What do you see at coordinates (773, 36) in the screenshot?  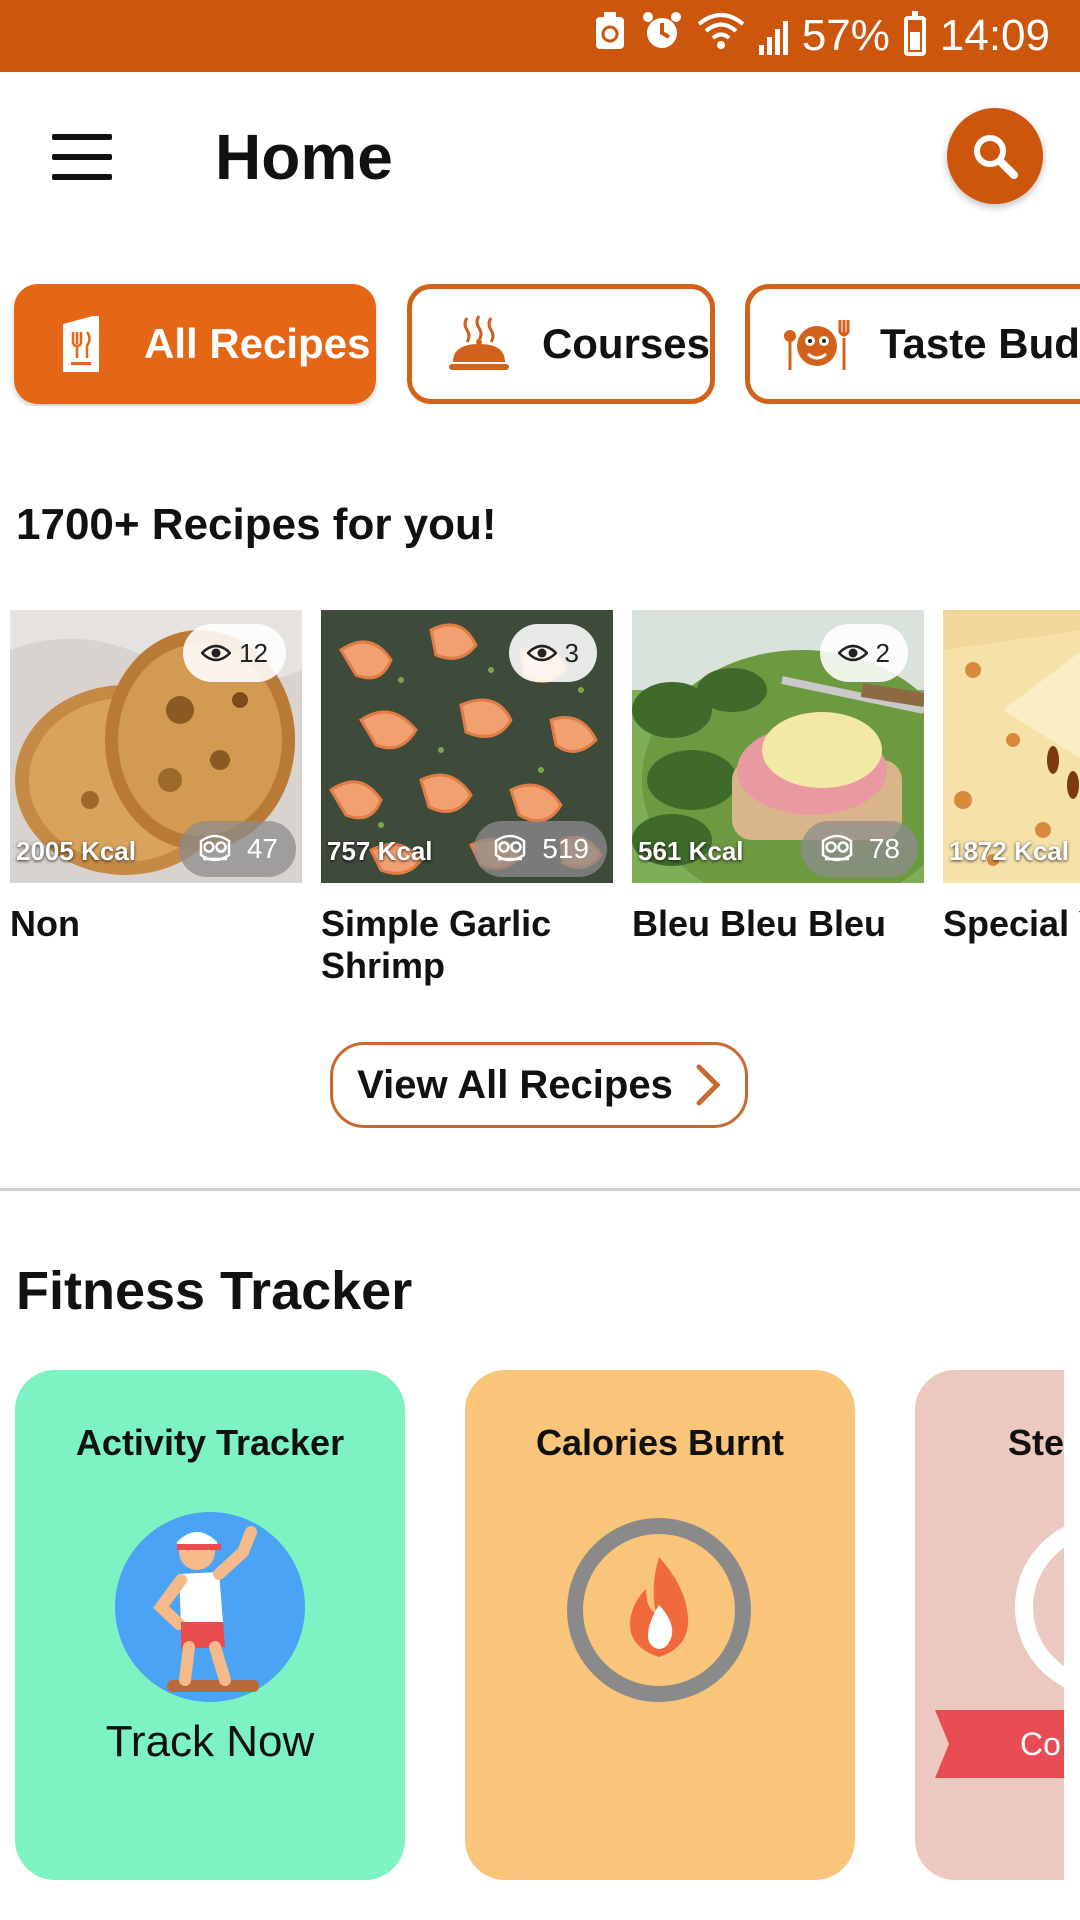 I see `signal-icon` at bounding box center [773, 36].